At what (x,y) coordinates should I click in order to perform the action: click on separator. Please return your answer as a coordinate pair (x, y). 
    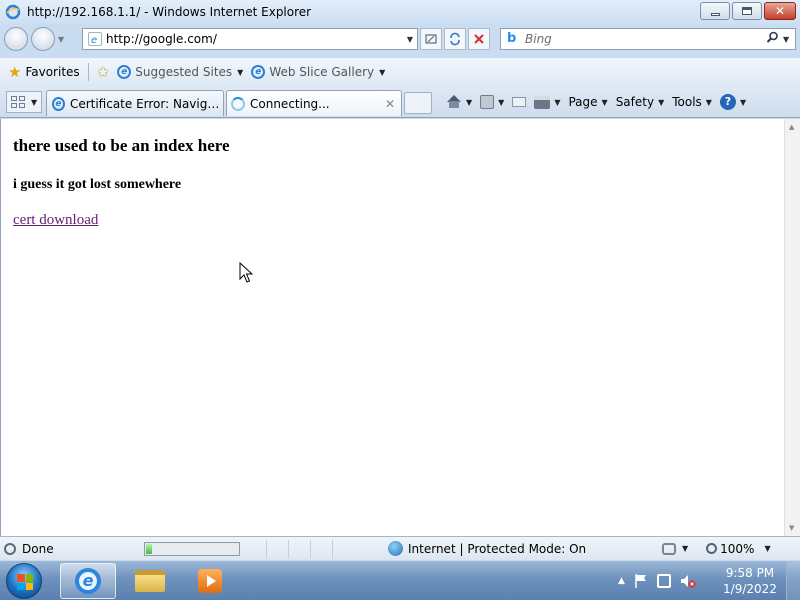
    Looking at the image, I should click on (88, 72).